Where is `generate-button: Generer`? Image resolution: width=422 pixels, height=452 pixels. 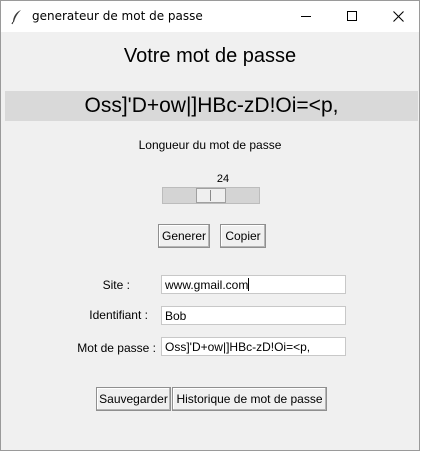 generate-button: Generer is located at coordinates (184, 236).